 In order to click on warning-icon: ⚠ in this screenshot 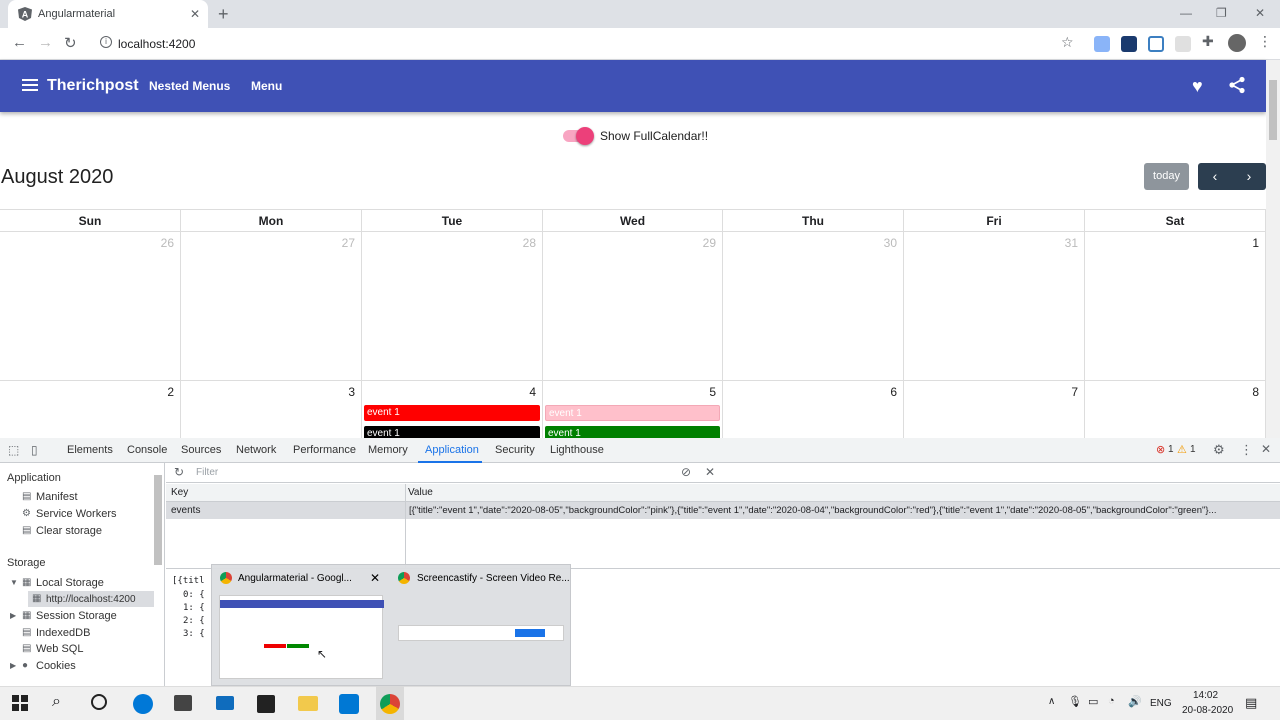, I will do `click(1182, 449)`.